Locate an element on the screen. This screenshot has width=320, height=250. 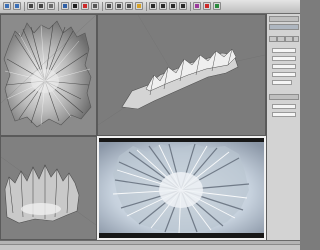
tab-modify is located at coordinates (281, 39).